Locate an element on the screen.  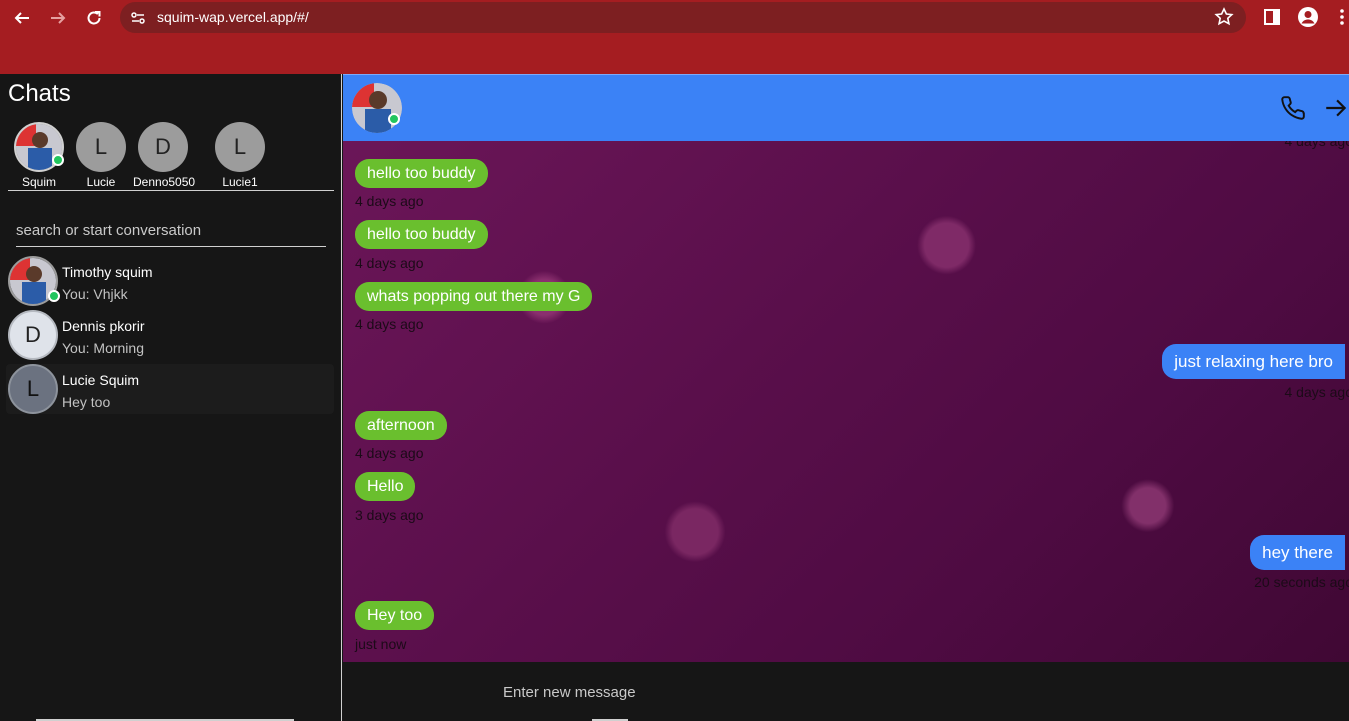
url-text: squim-wap.vercel.app/#/ is located at coordinates (233, 17).